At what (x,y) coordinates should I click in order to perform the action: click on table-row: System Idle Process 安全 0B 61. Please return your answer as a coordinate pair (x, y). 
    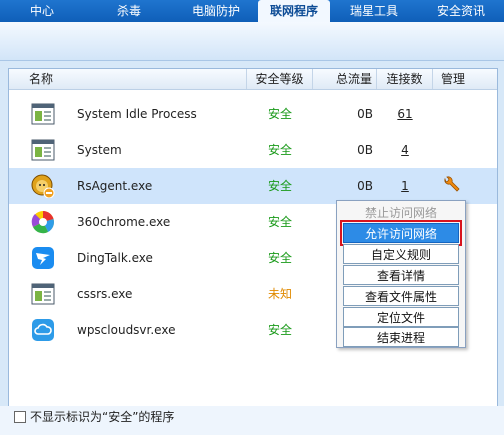
    Looking at the image, I should click on (253, 114).